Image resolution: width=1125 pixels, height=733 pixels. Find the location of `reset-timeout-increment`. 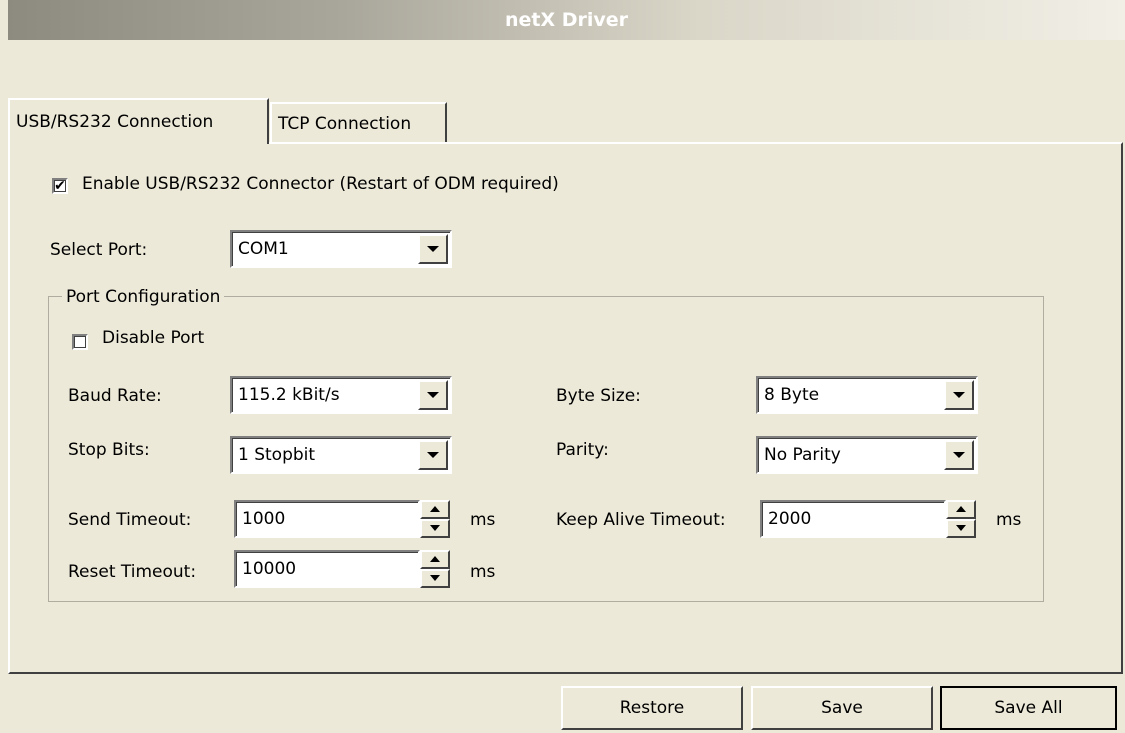

reset-timeout-increment is located at coordinates (435, 559).